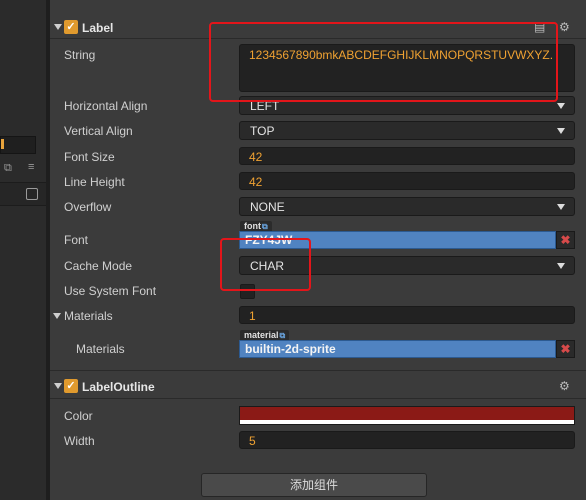  Describe the element at coordinates (407, 206) in the screenshot. I see `overflow-select: NONE` at that location.